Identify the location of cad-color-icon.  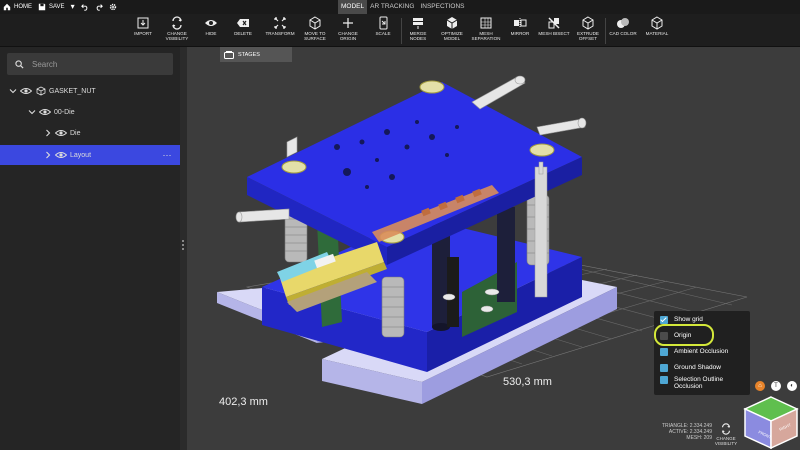
(623, 23).